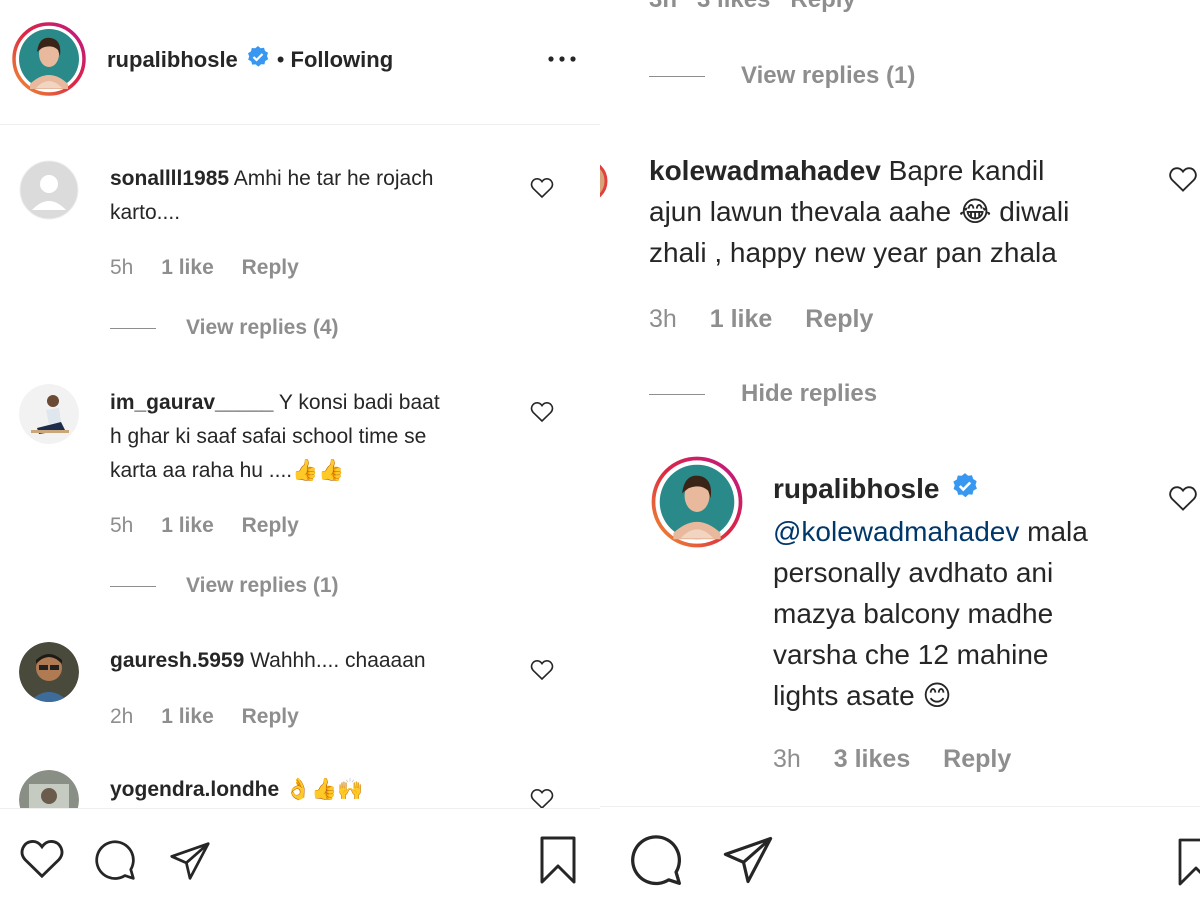  I want to click on comment-body: yogendra.londhe 👌👍🙌, so click(320, 789).